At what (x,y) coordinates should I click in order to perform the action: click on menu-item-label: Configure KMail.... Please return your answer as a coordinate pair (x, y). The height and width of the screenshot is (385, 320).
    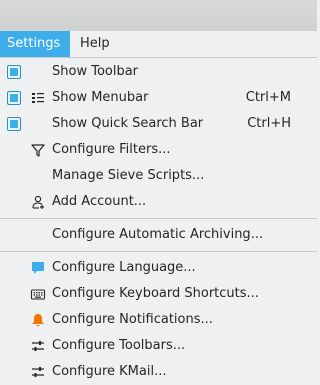
    Looking at the image, I should click on (109, 371).